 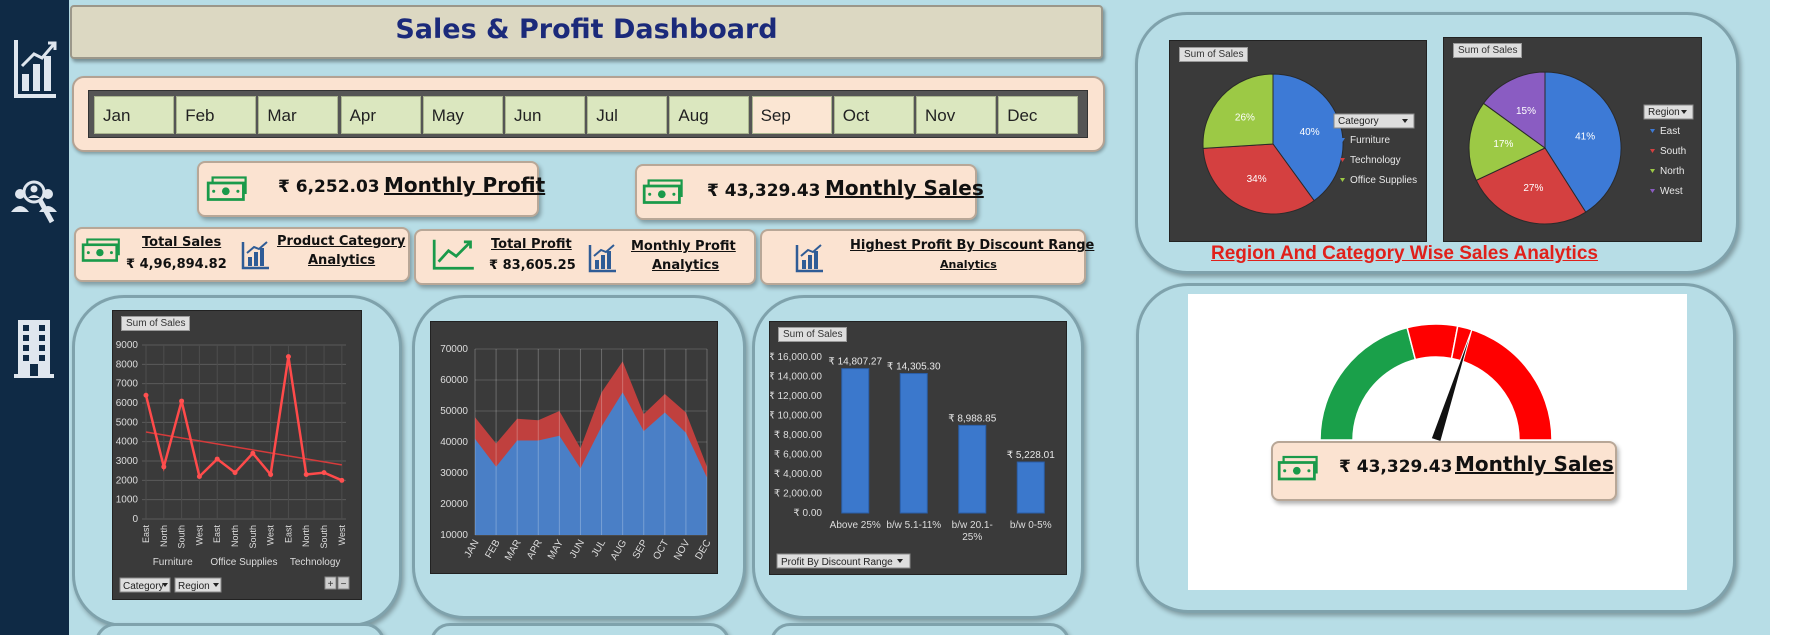 What do you see at coordinates (127, 403) in the screenshot?
I see `y-tick-label: 6000` at bounding box center [127, 403].